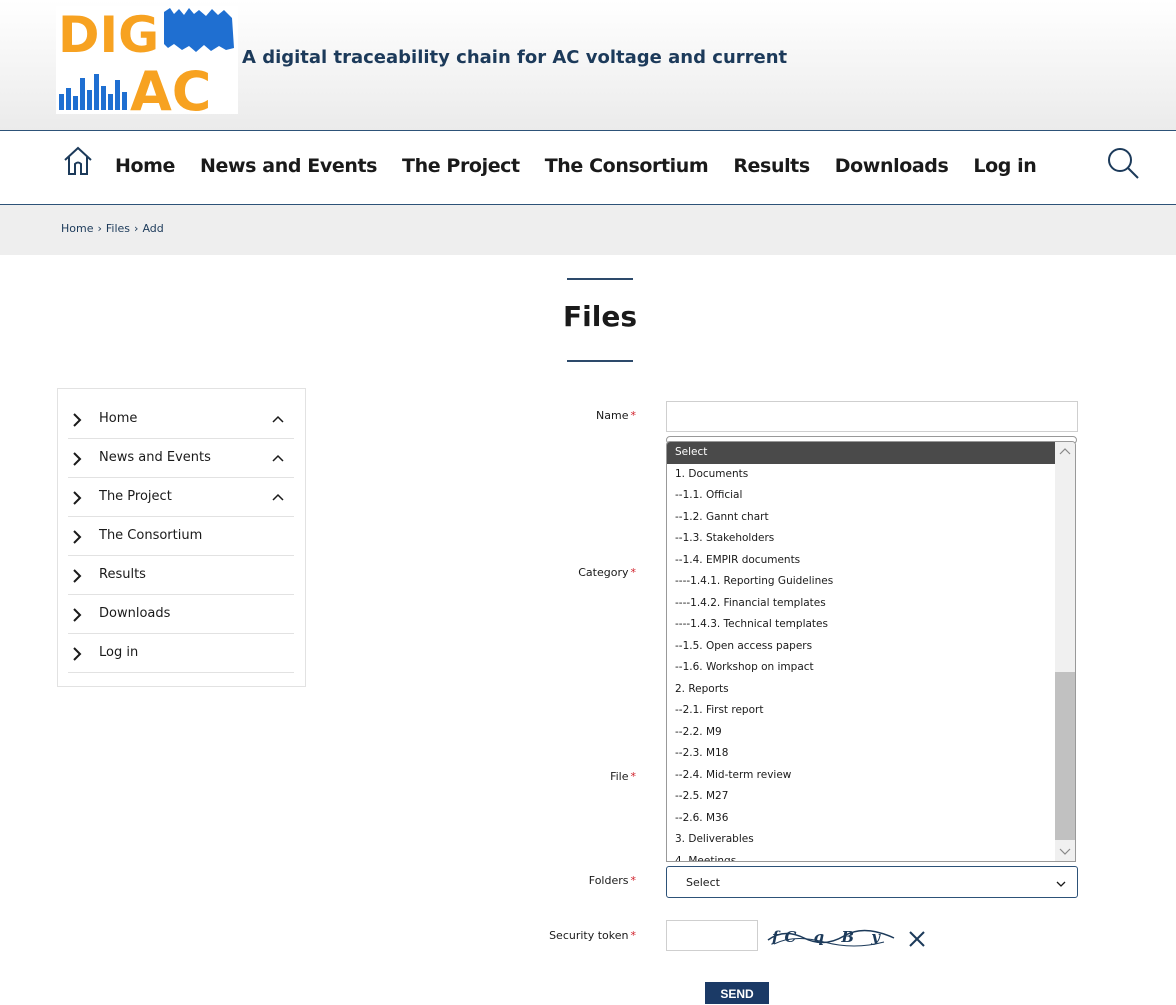 This screenshot has height=1005, width=1176. What do you see at coordinates (862, 453) in the screenshot?
I see `category-option: Select` at bounding box center [862, 453].